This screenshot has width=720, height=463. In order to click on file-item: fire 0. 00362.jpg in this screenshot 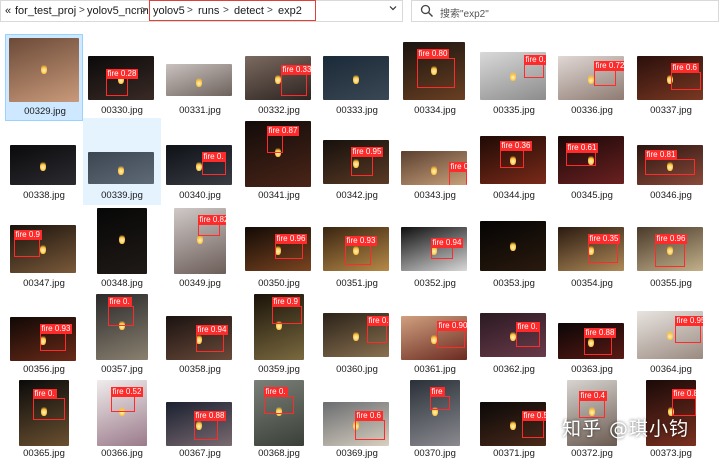, I will do `click(514, 334)`.